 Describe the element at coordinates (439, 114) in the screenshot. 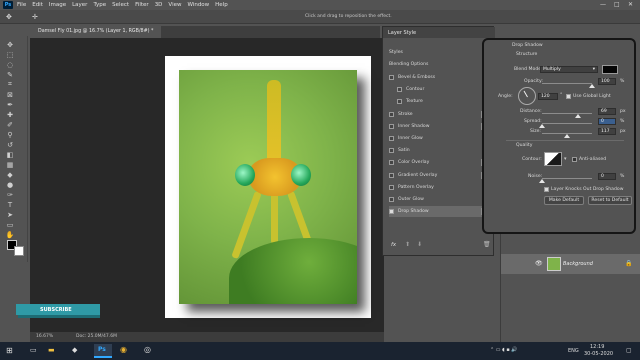

I see `style-item-stroke: Stroke+` at that location.